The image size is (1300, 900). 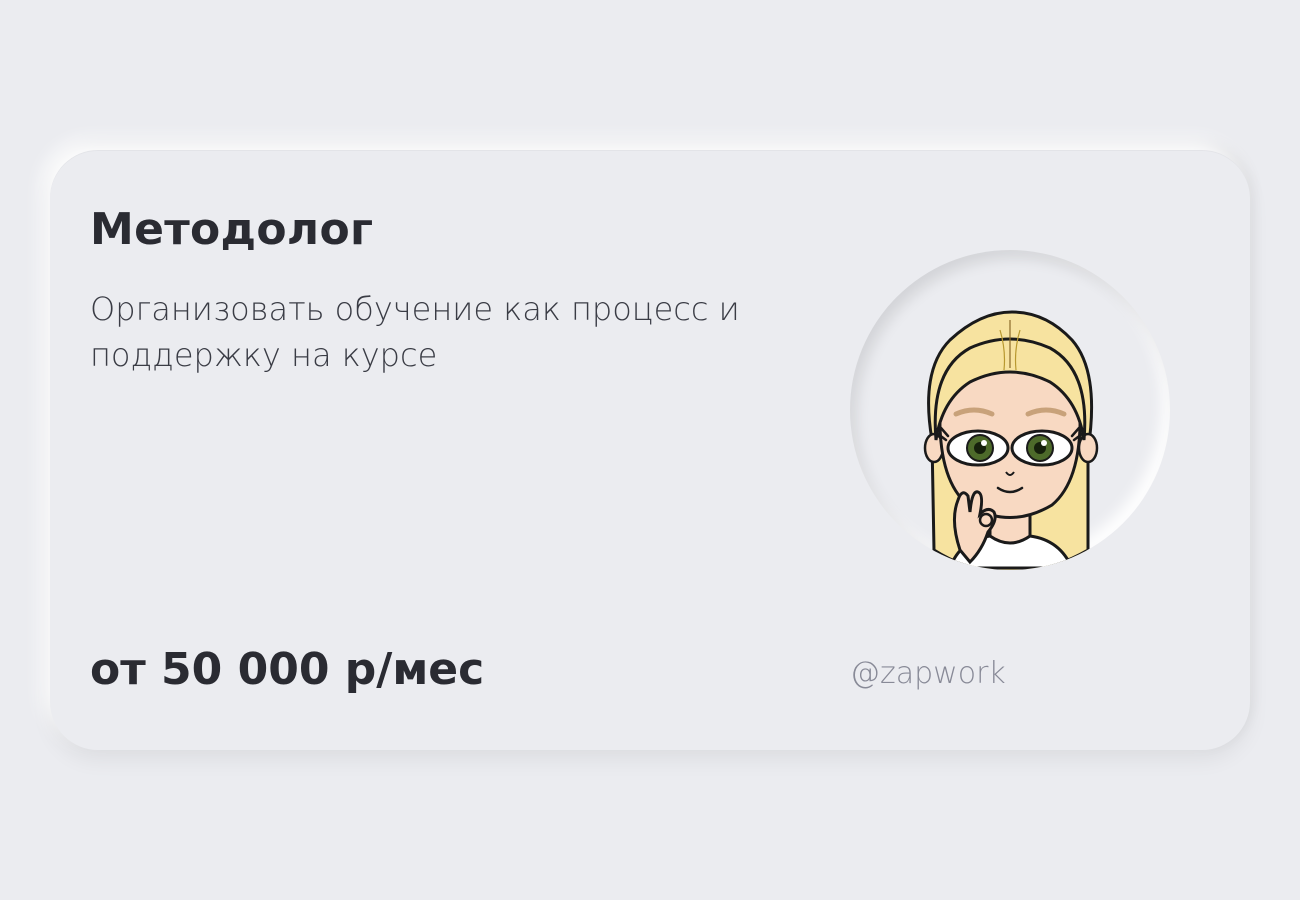 I want to click on author-handle: @zapwork, so click(x=928, y=673).